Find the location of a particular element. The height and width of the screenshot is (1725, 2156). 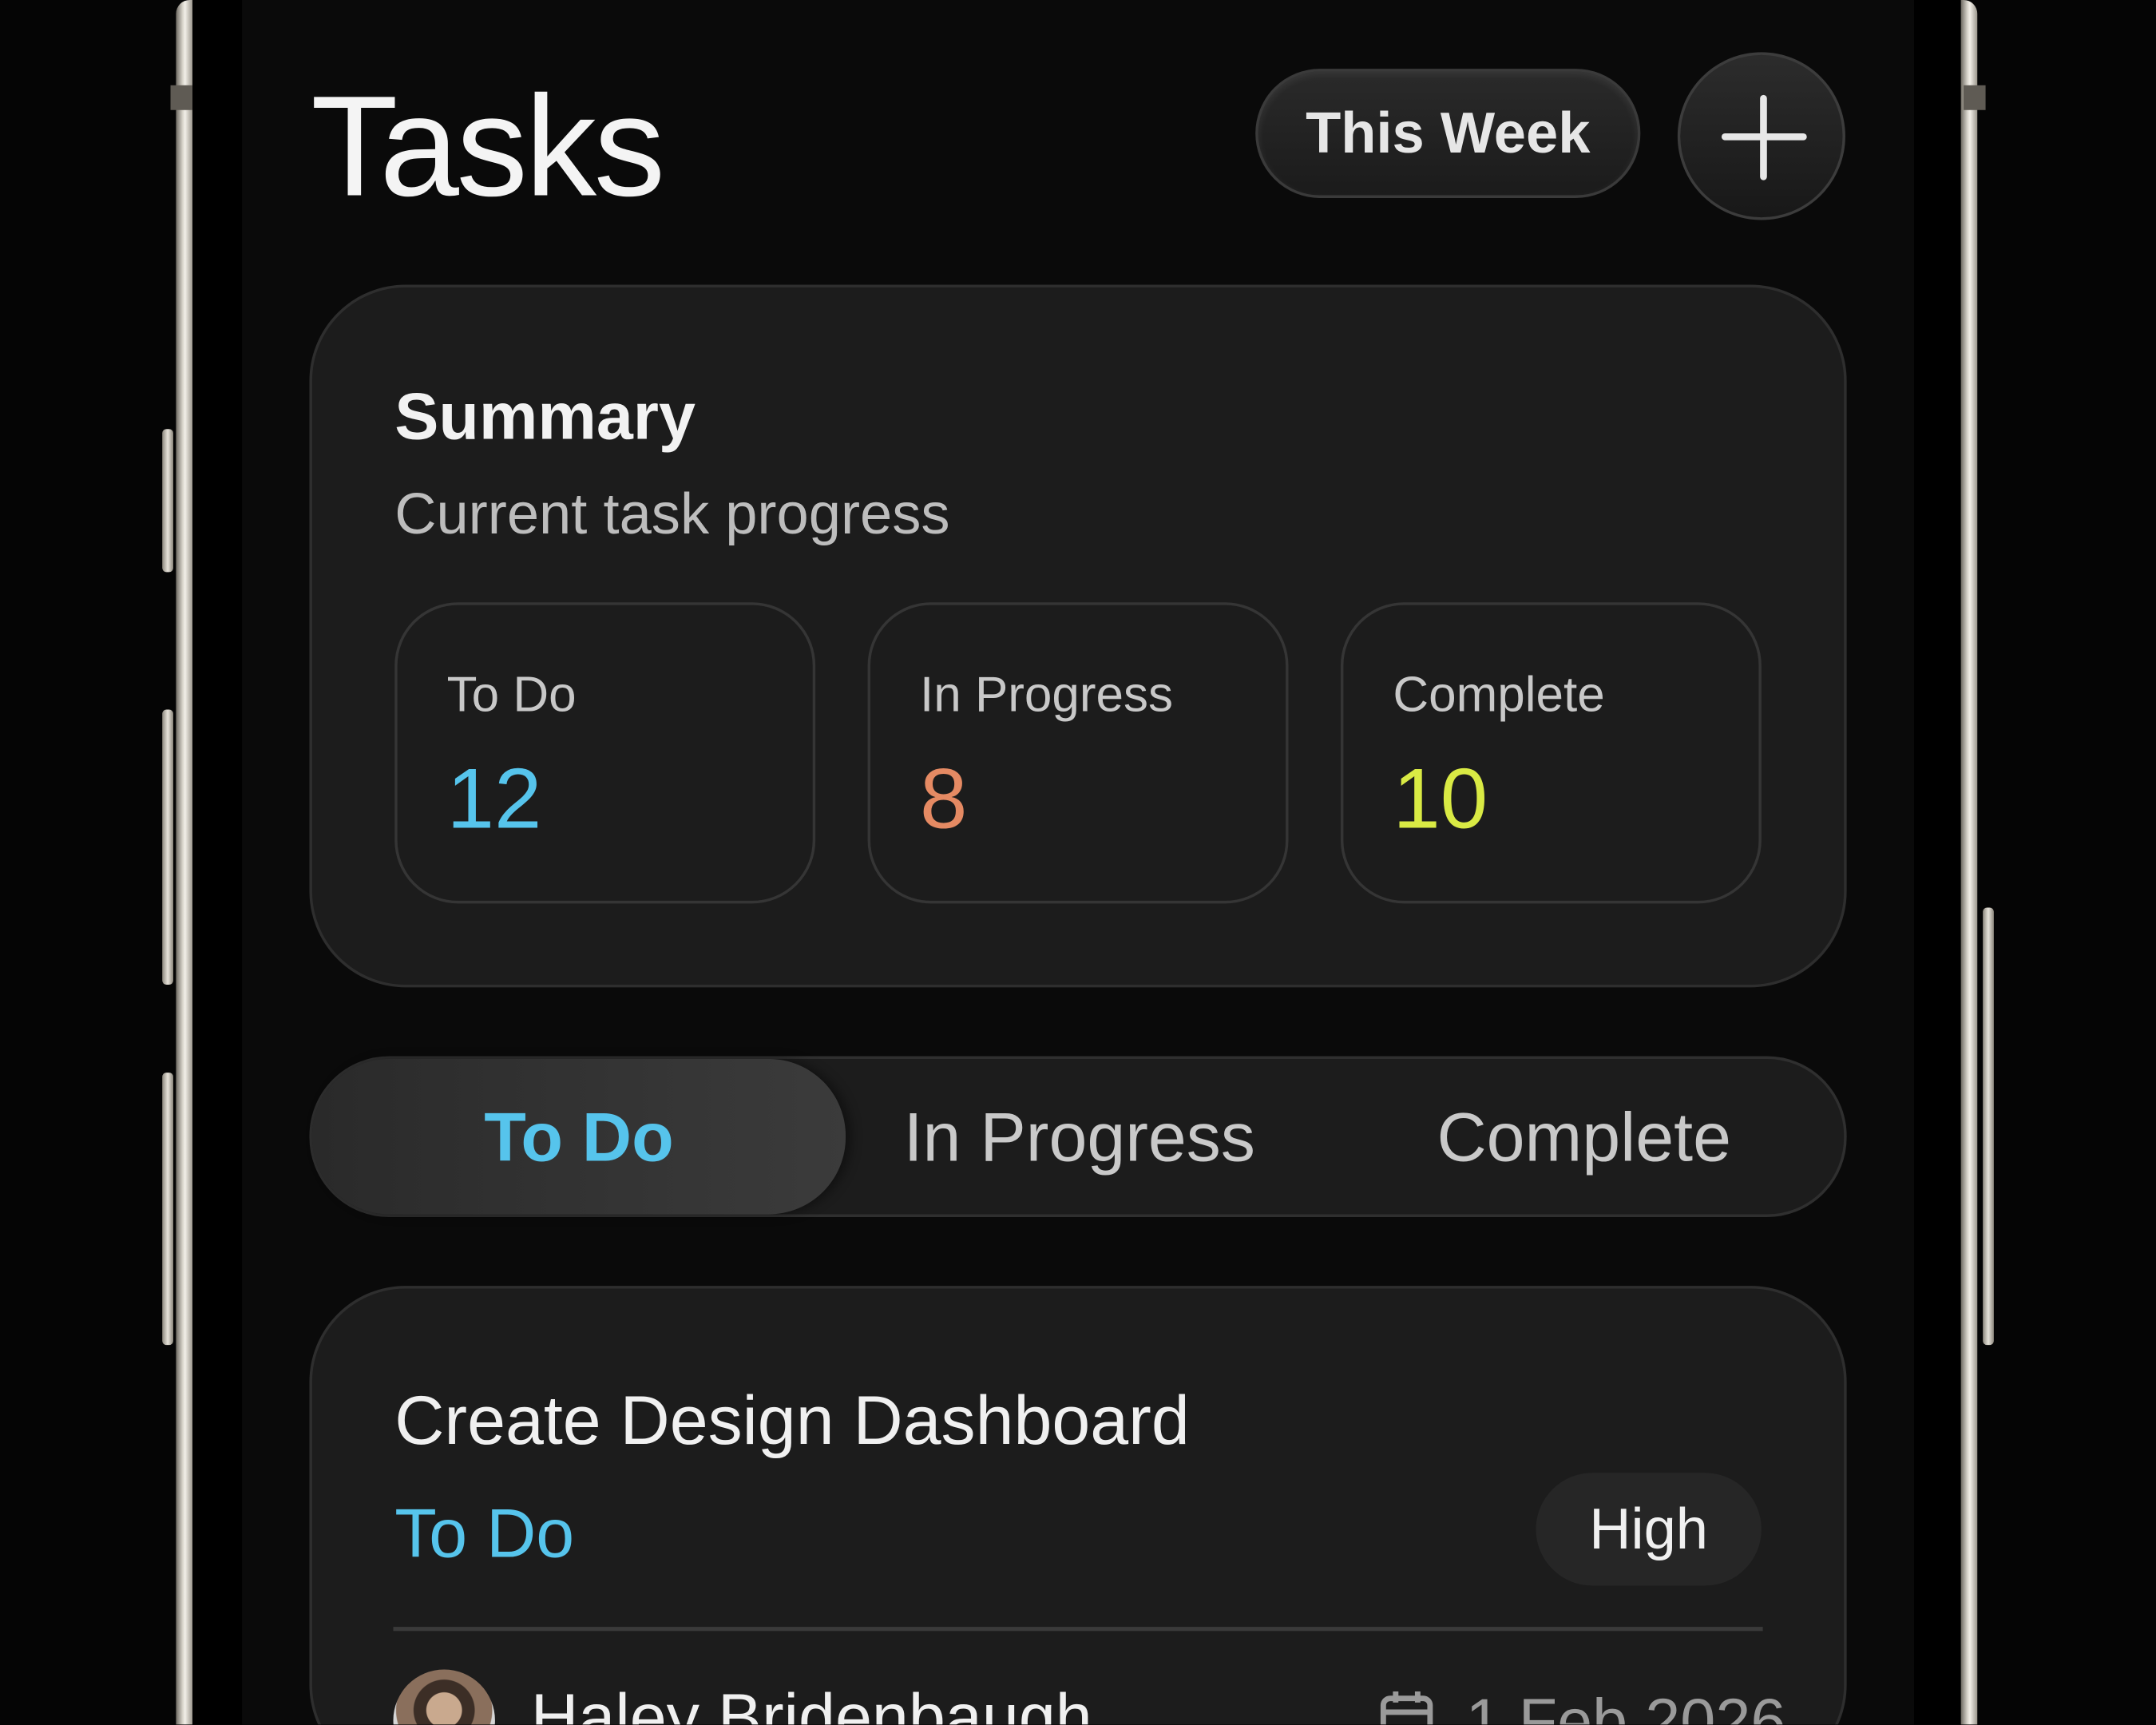

assignee-name: Haley Bridenbaugh is located at coordinates (811, 1704).